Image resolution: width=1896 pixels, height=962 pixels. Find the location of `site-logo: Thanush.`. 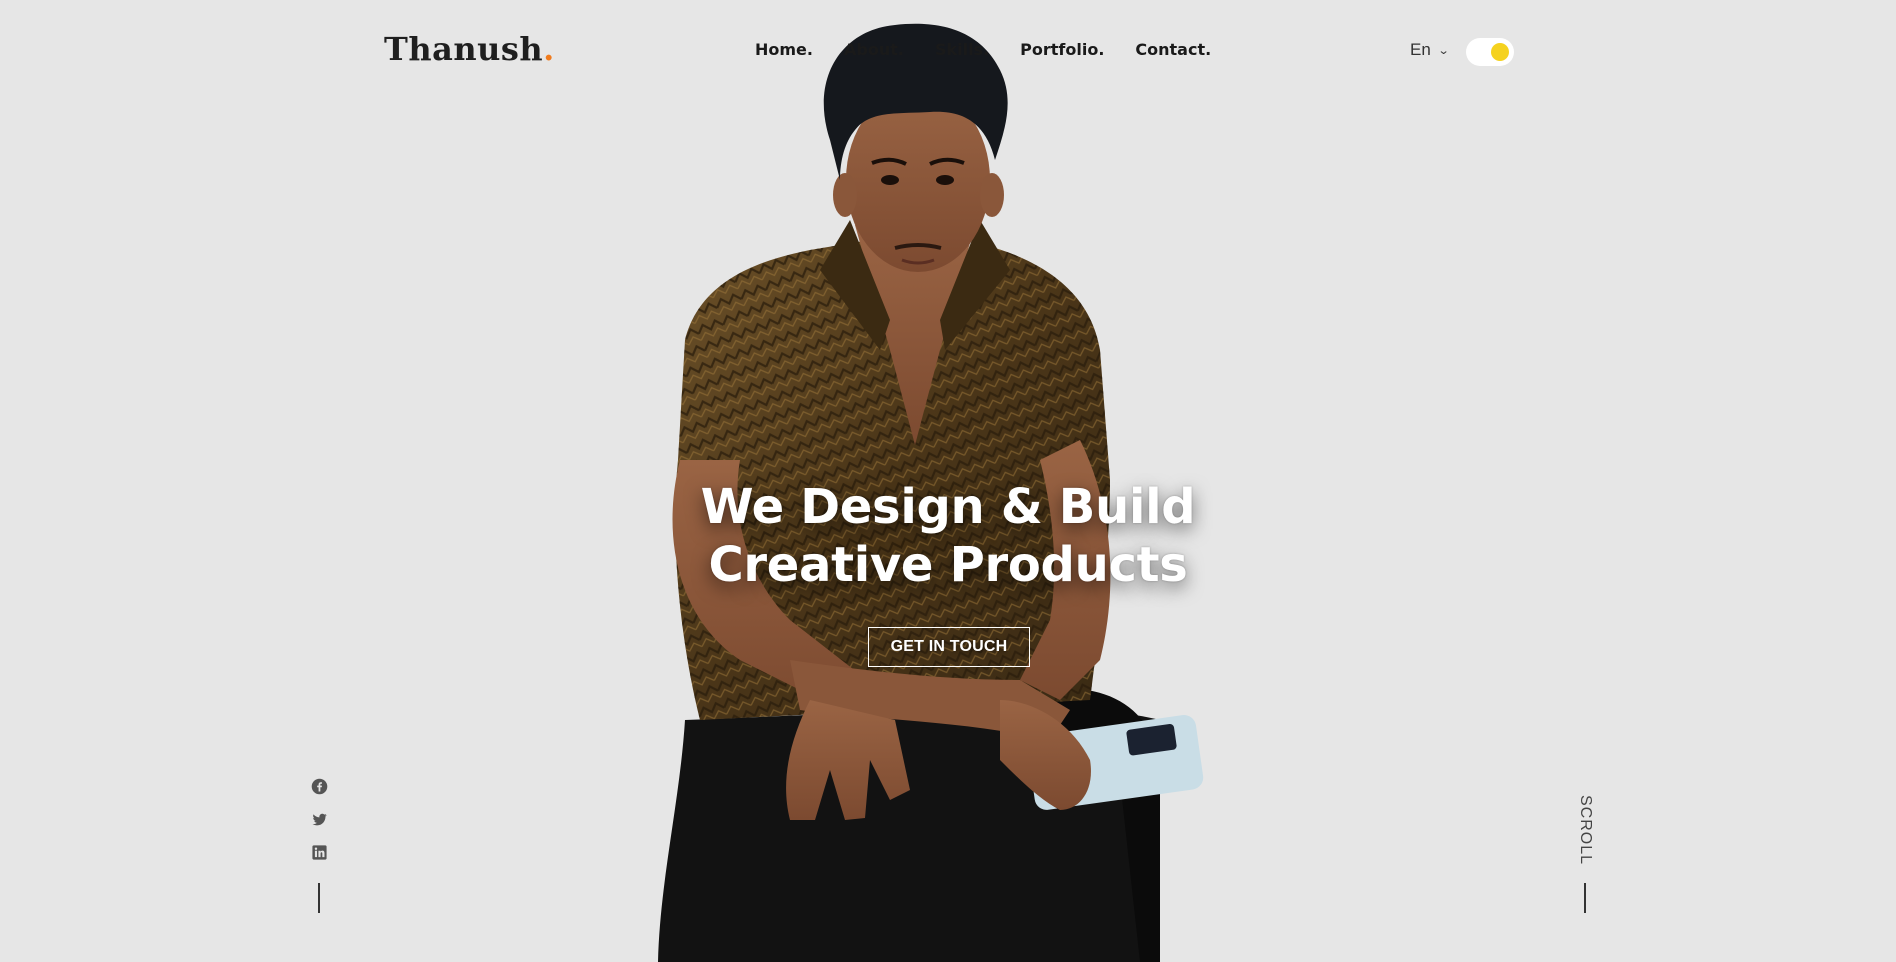

site-logo: Thanush. is located at coordinates (469, 49).